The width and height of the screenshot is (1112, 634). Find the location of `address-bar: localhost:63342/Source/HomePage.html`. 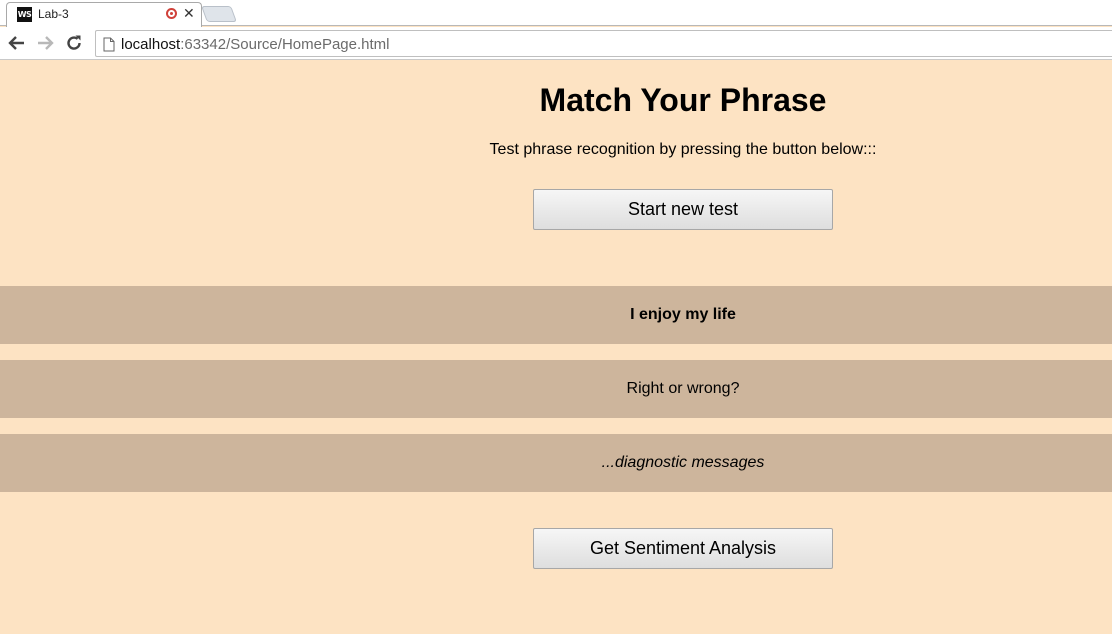

address-bar: localhost:63342/Source/HomePage.html is located at coordinates (603, 43).